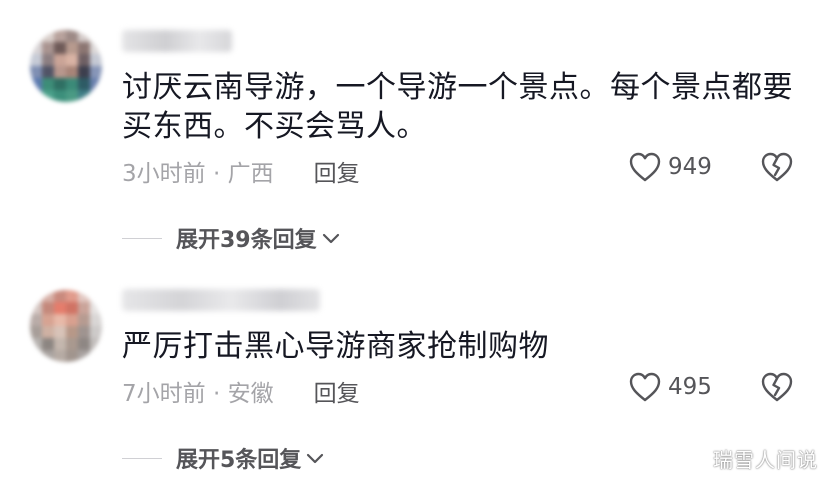 The height and width of the screenshot is (489, 828). What do you see at coordinates (457, 107) in the screenshot?
I see `comment-text: 讨厌云南导游，一个导游一个景点。每个景点都要买东西。不买会骂人。` at bounding box center [457, 107].